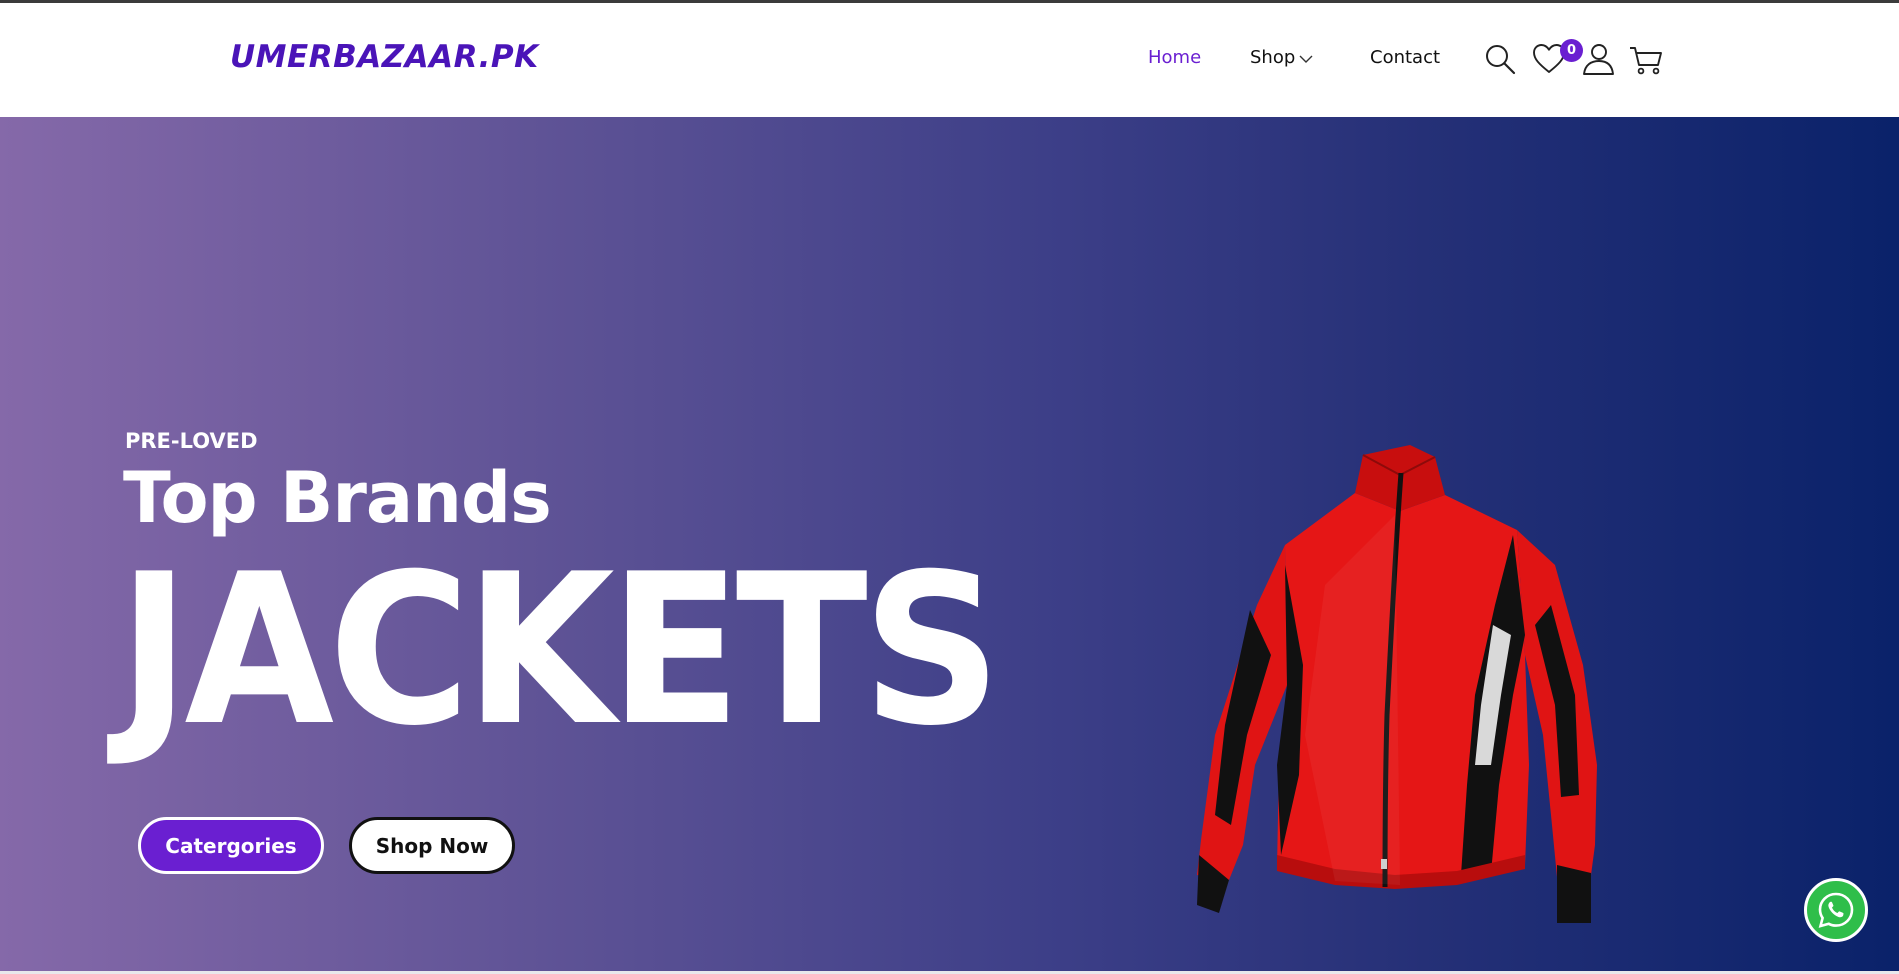 This screenshot has height=974, width=1899. I want to click on site-header: UMERBAZAAR.PK Home Shop Contact 0, so click(949, 60).